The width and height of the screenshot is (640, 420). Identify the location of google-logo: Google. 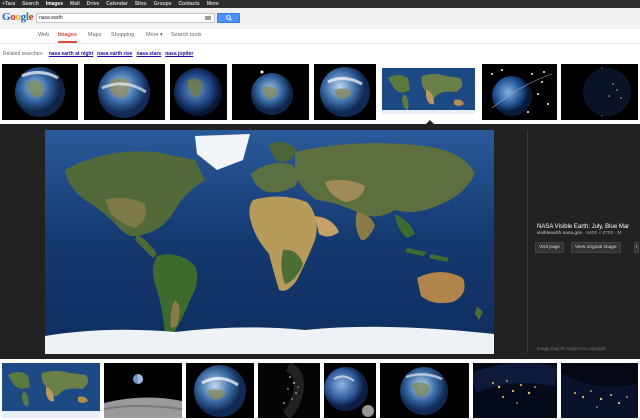
(18, 17).